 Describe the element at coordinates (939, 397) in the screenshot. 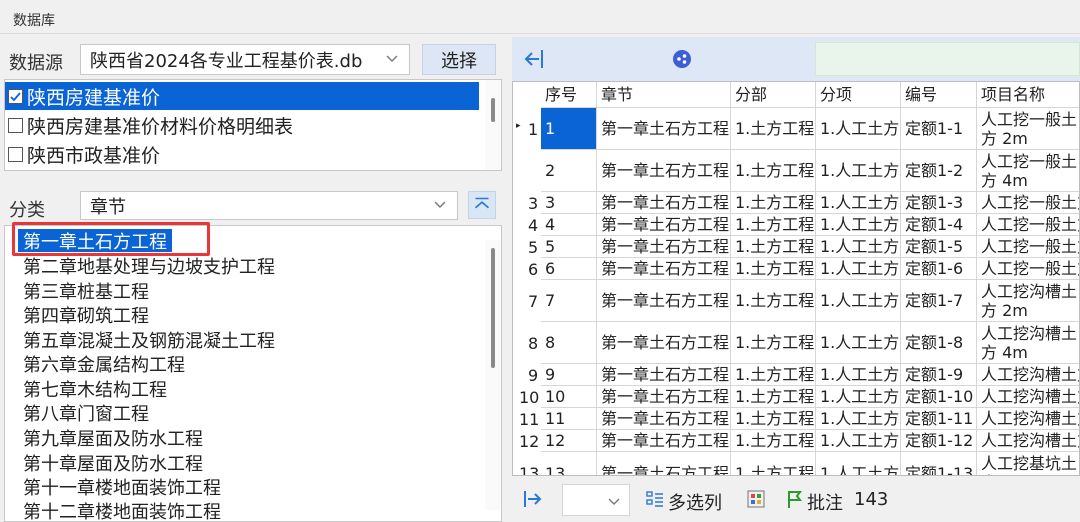

I see `table-cell: 定额1-10` at that location.